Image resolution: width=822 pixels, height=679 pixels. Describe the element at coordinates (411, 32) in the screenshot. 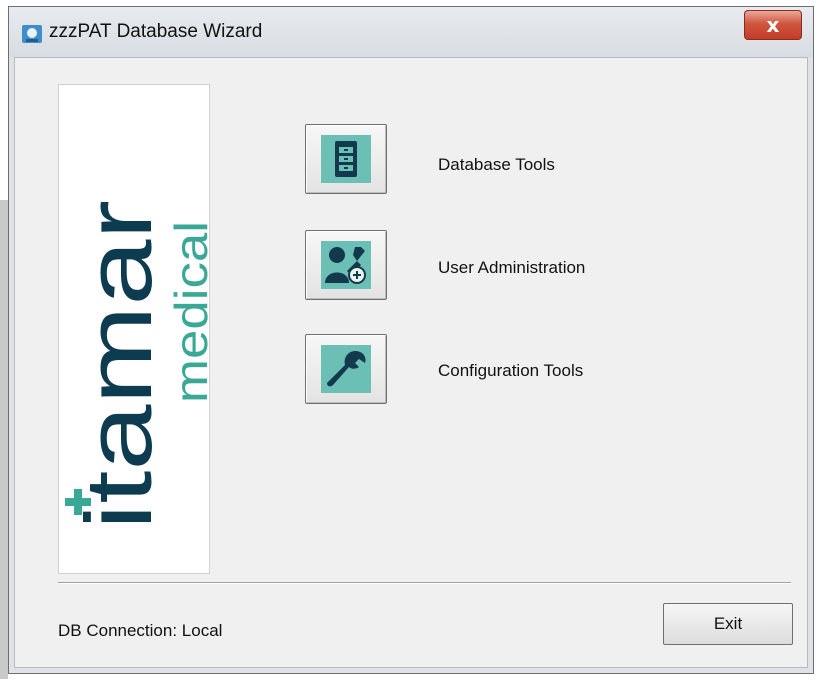

I see `title-bar: zzzPAT Database Wizard x` at that location.